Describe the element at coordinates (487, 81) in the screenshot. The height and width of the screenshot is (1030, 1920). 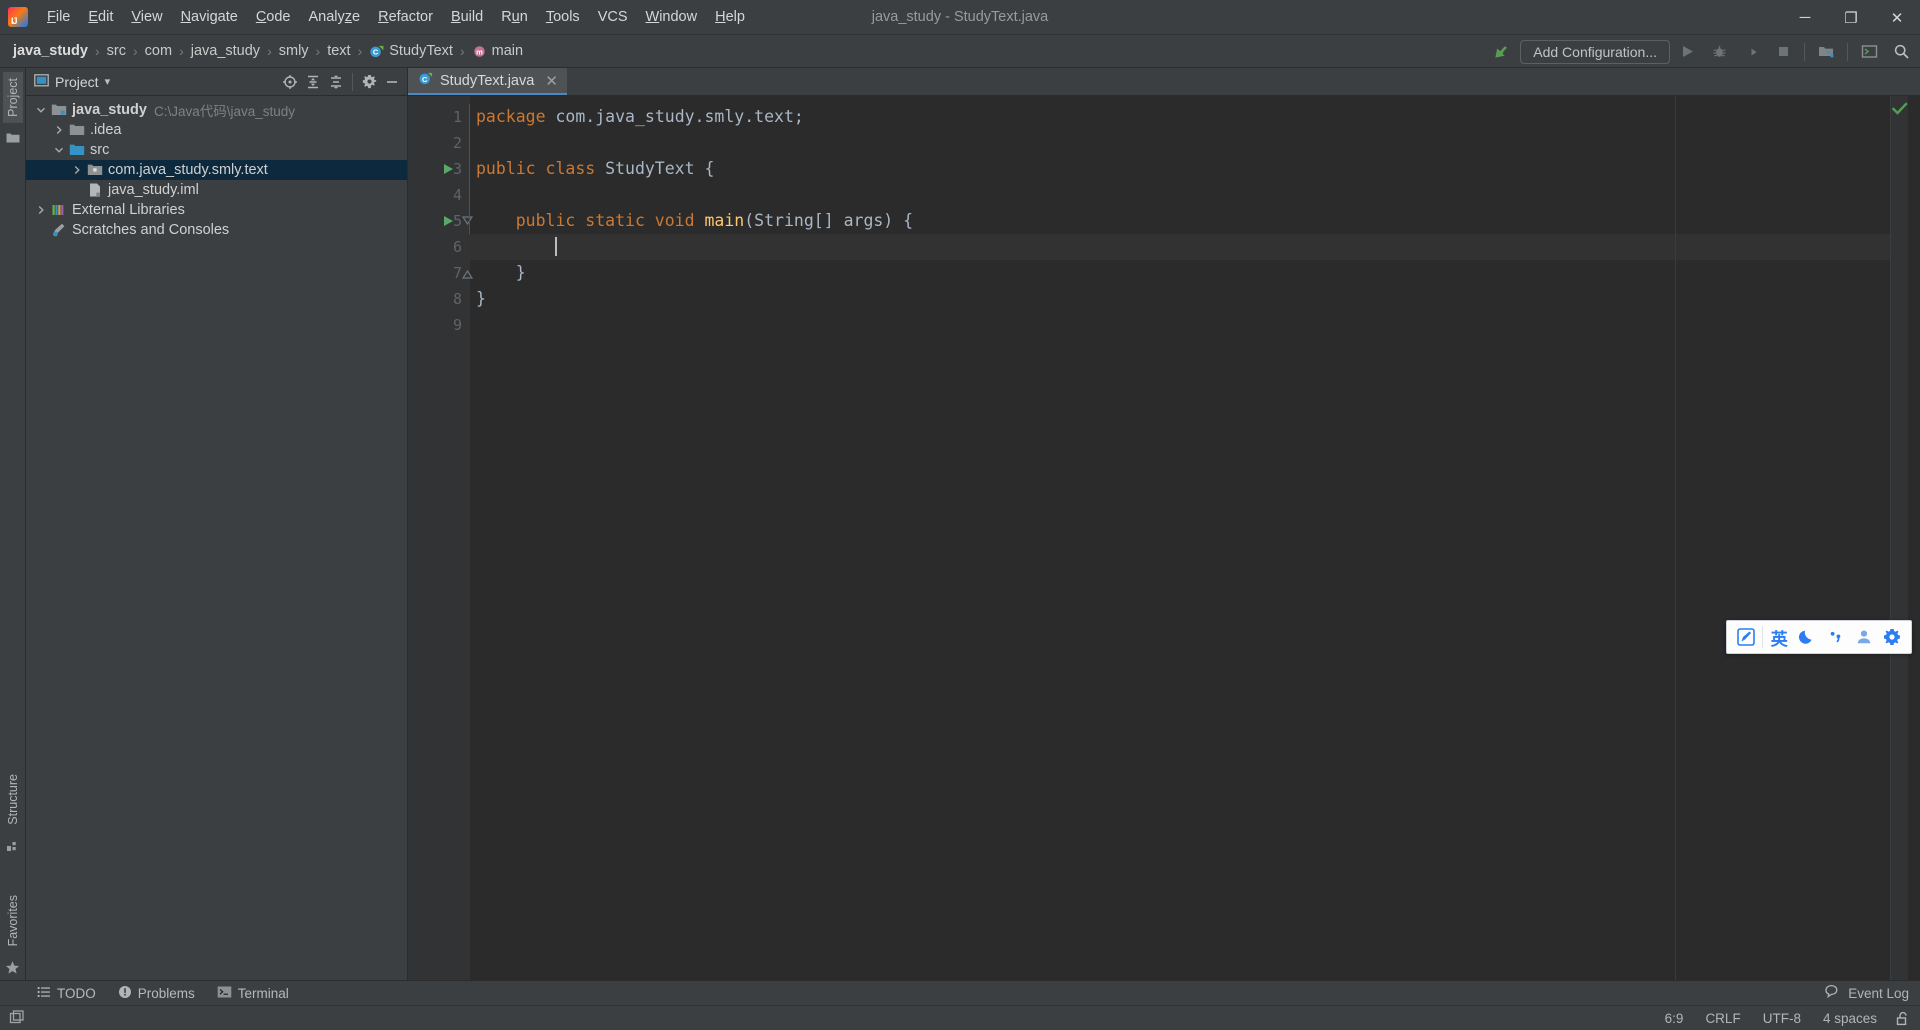
I see `editor-tab-studytext: C StudyText.java ✕` at that location.